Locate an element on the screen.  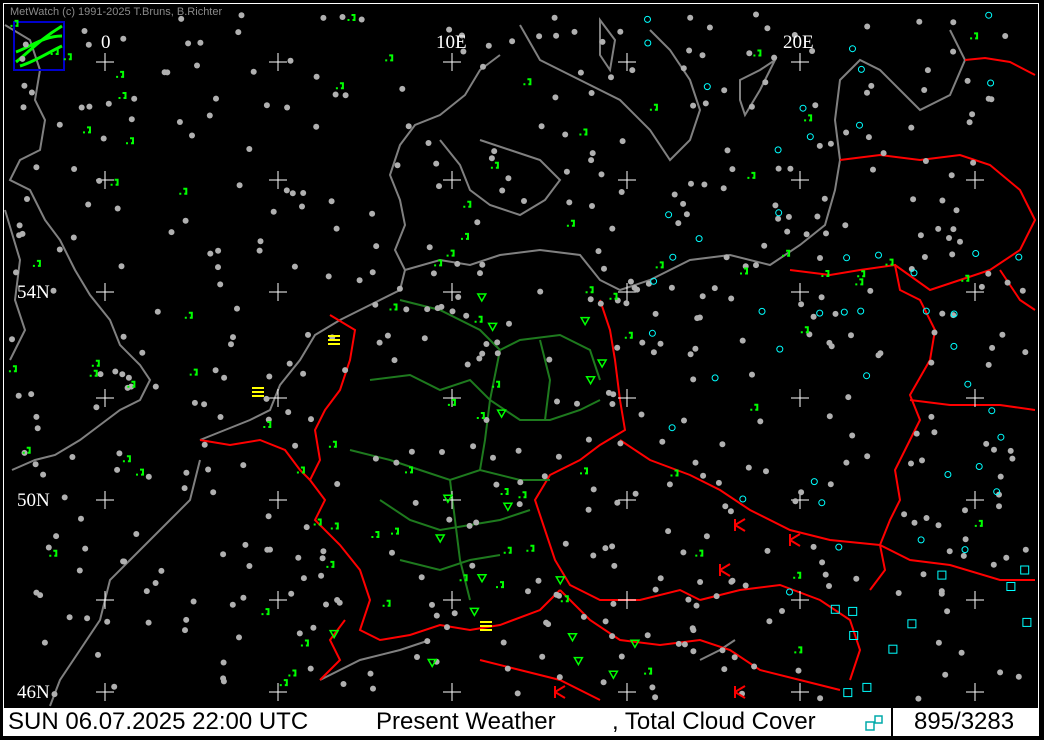
status-layer-present-weather: Present Weather is located at coordinates (466, 721).